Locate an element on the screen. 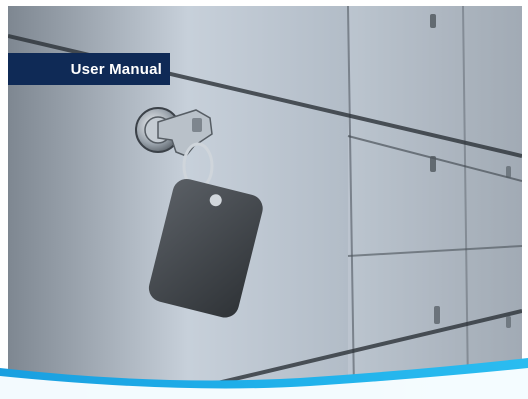 This screenshot has width=528, height=399. blue-swoosh-decoration is located at coordinates (264, 374).